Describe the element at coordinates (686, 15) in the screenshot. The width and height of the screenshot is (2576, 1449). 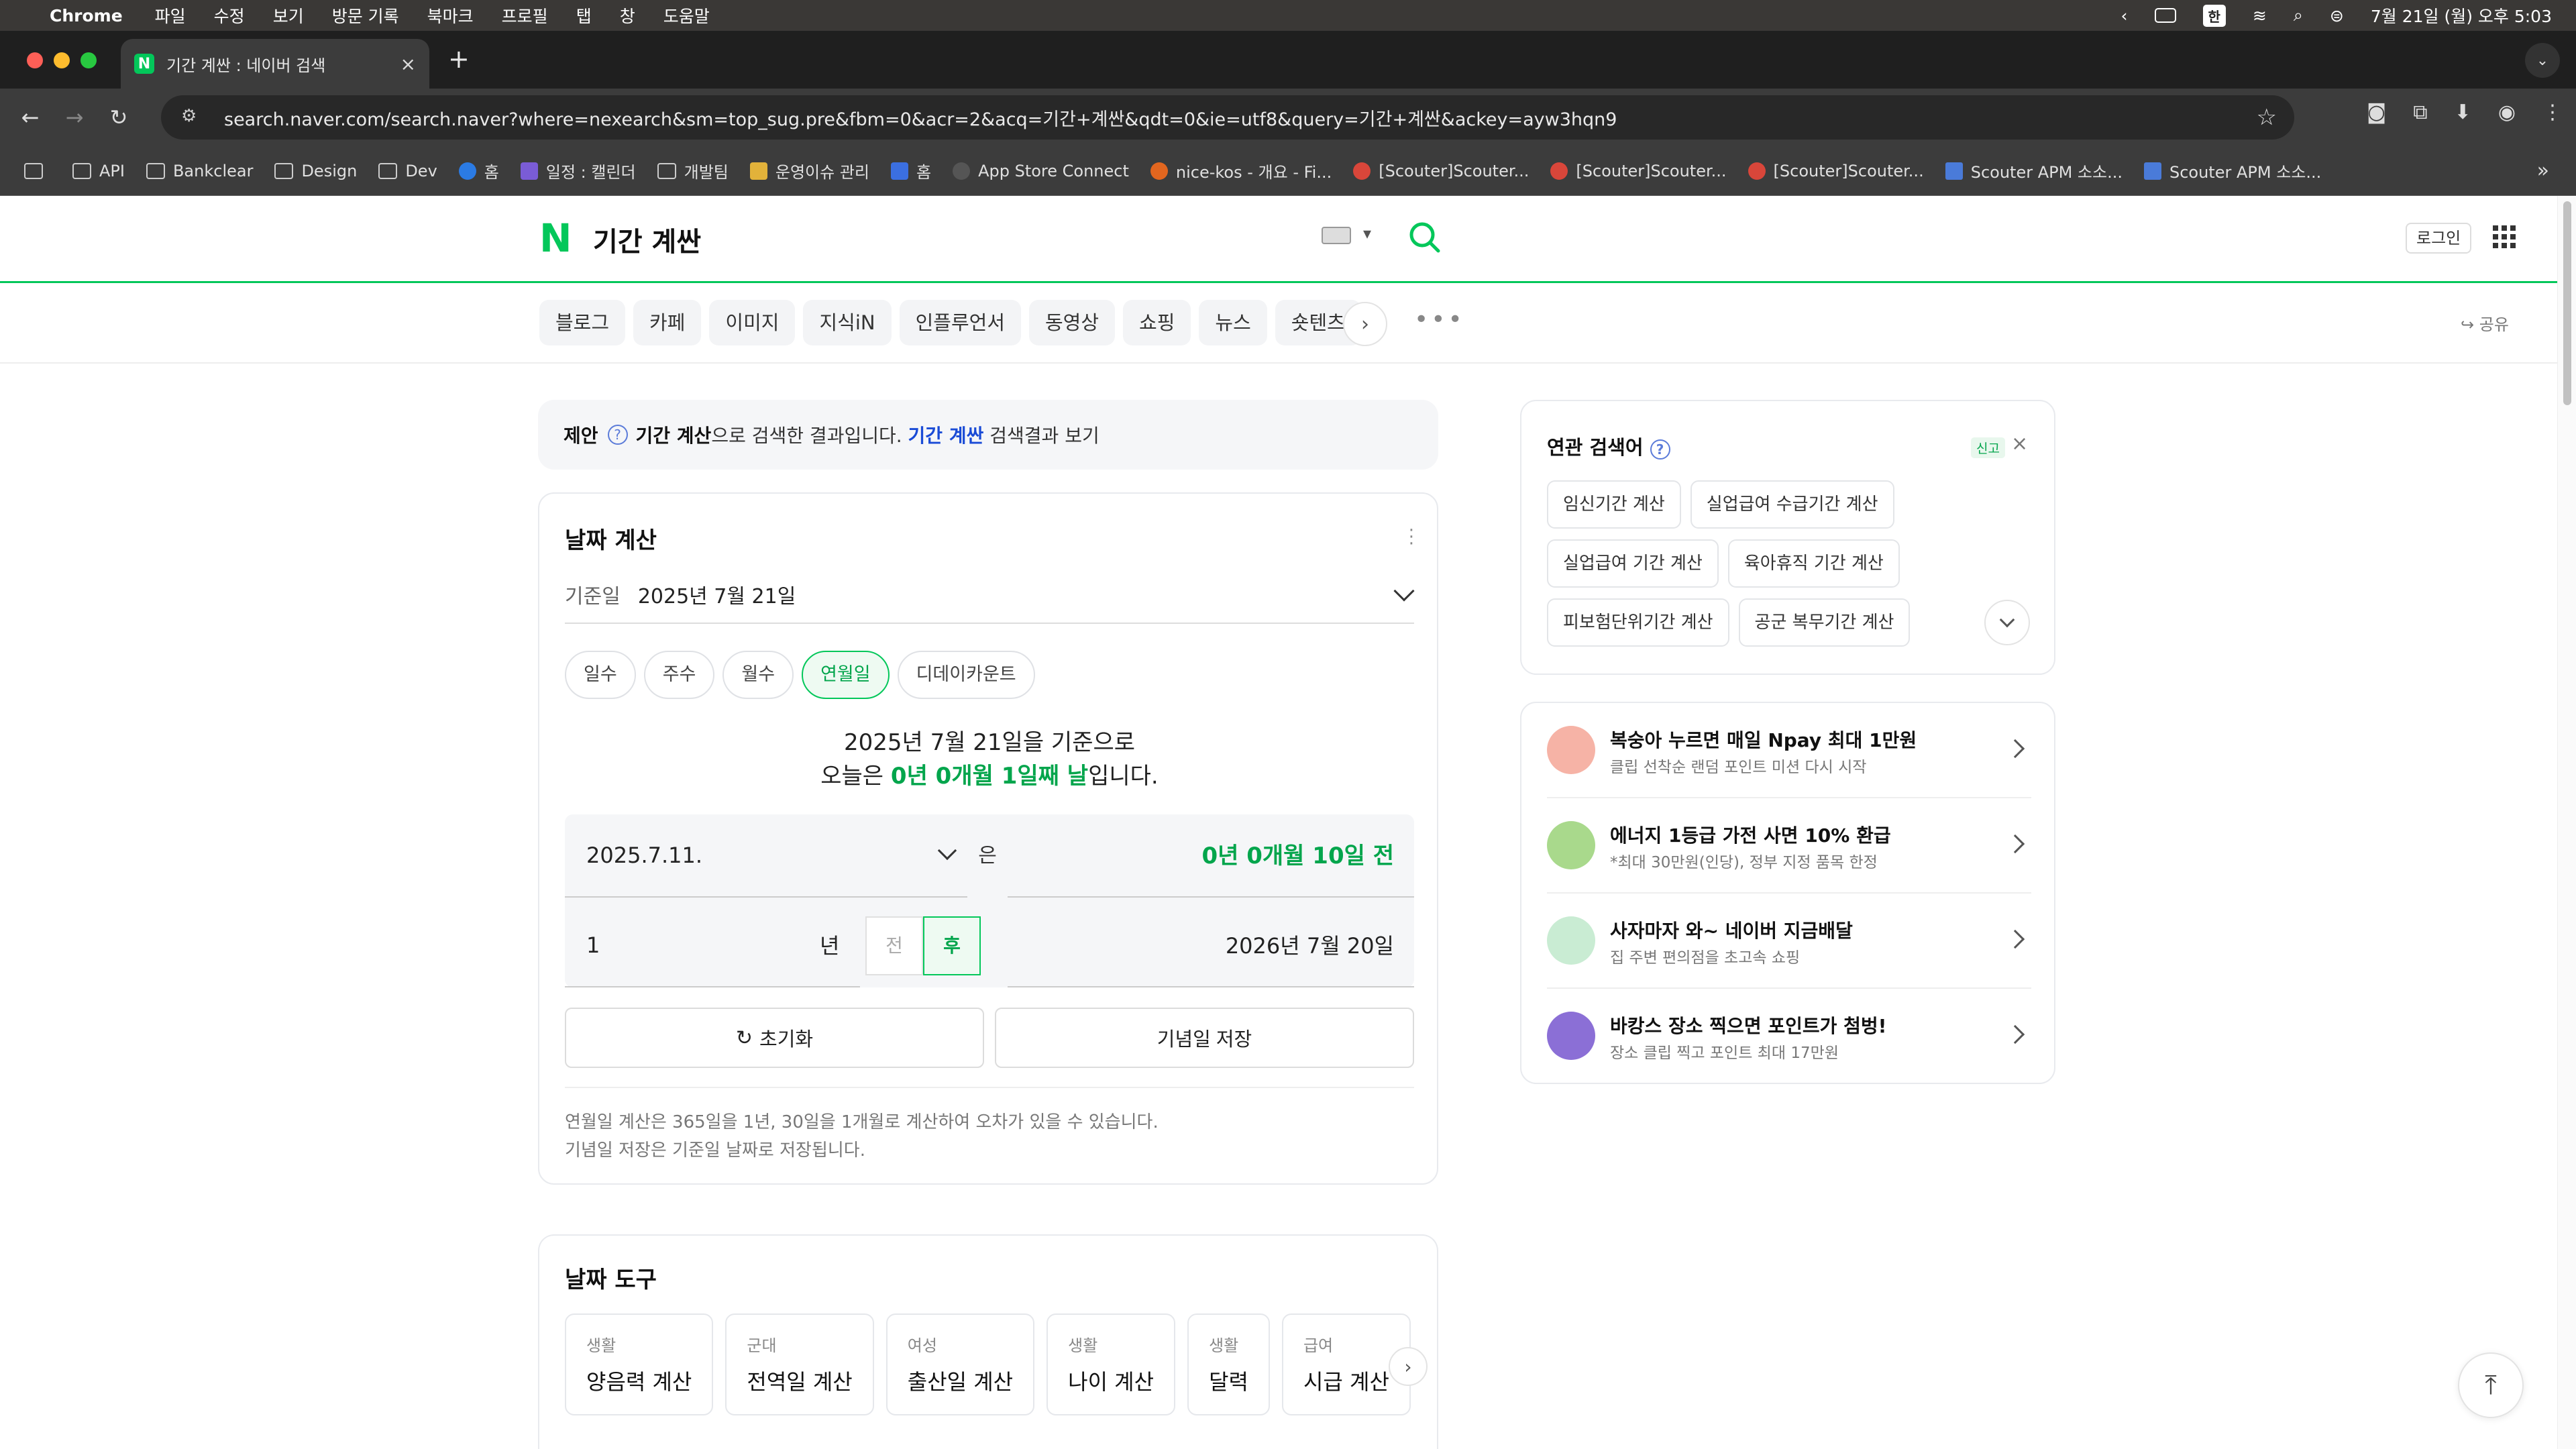
I see `menu-help: 도움말` at that location.